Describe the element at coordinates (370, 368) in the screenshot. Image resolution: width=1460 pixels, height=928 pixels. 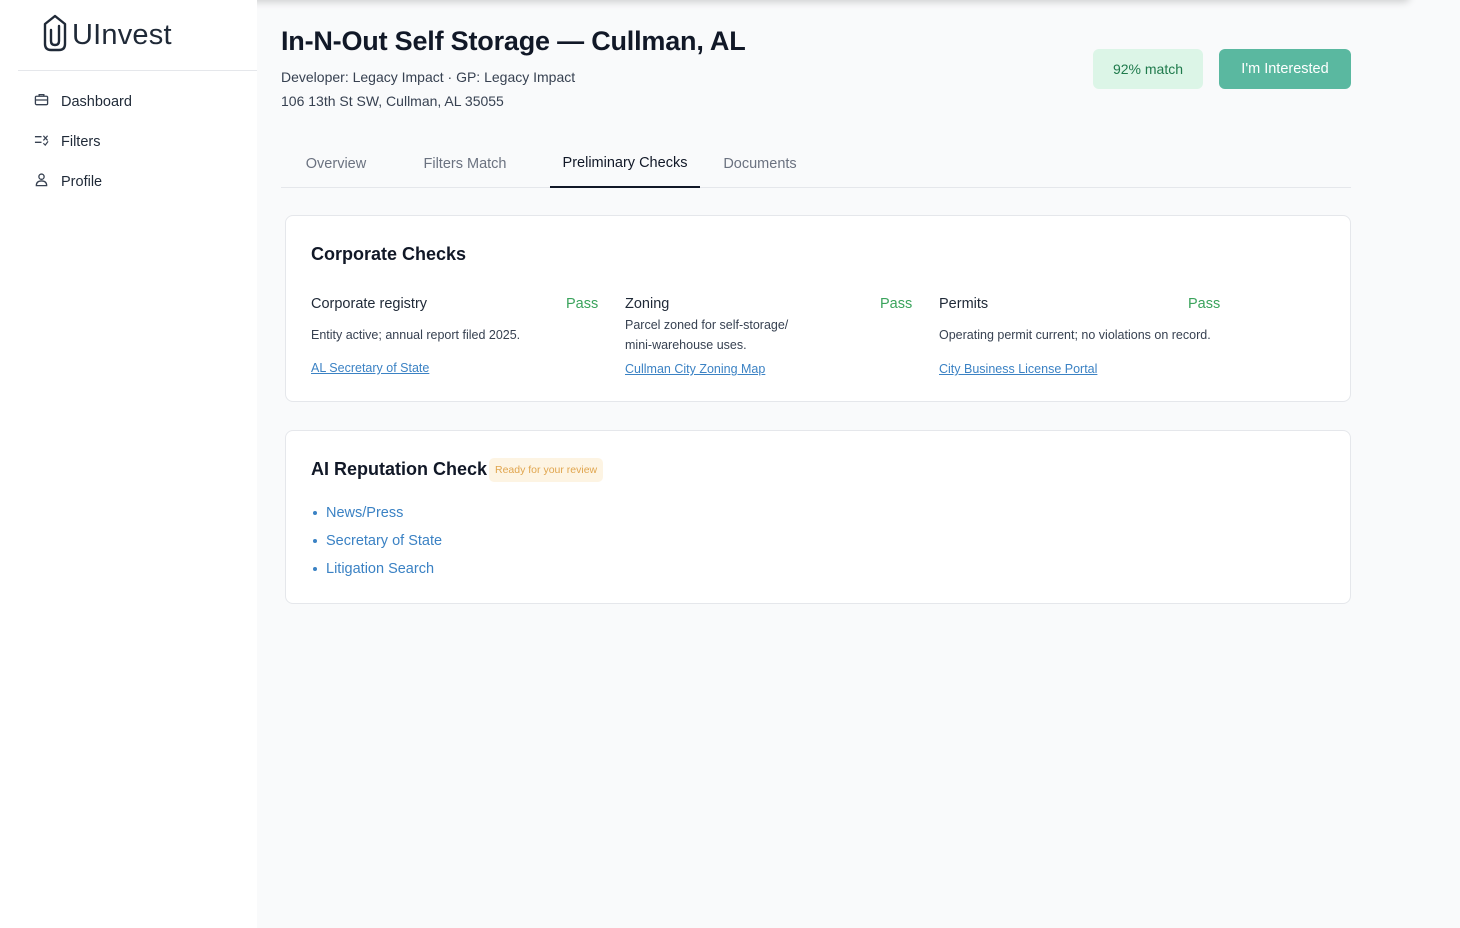
I see `link-al-secretary-of-state: AL Secretary of State` at that location.